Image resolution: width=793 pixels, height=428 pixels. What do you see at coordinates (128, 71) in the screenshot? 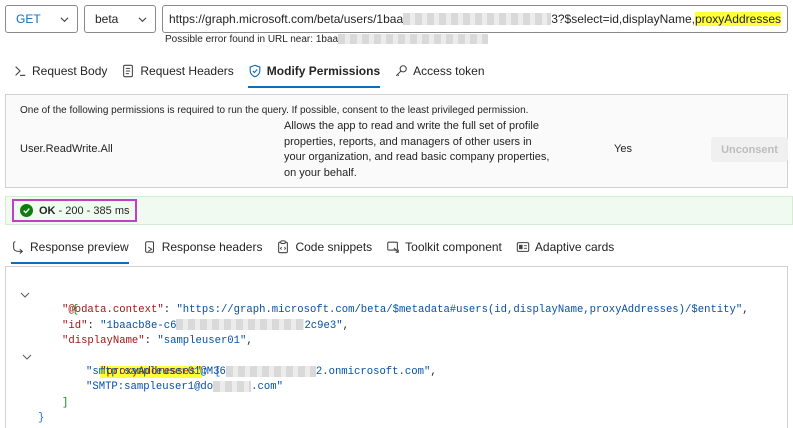
I see `document-icon` at bounding box center [128, 71].